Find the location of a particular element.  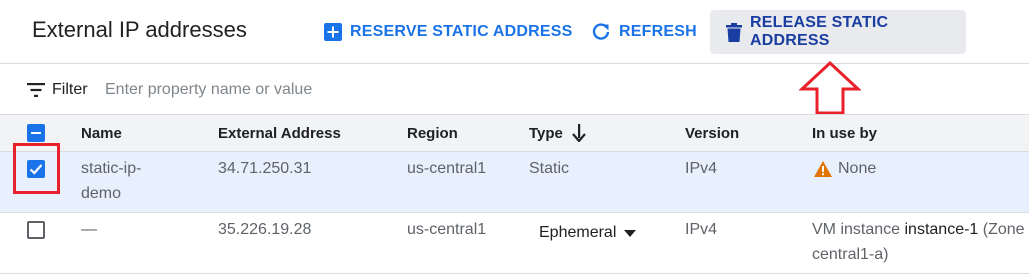

filter-input is located at coordinates (315, 90).